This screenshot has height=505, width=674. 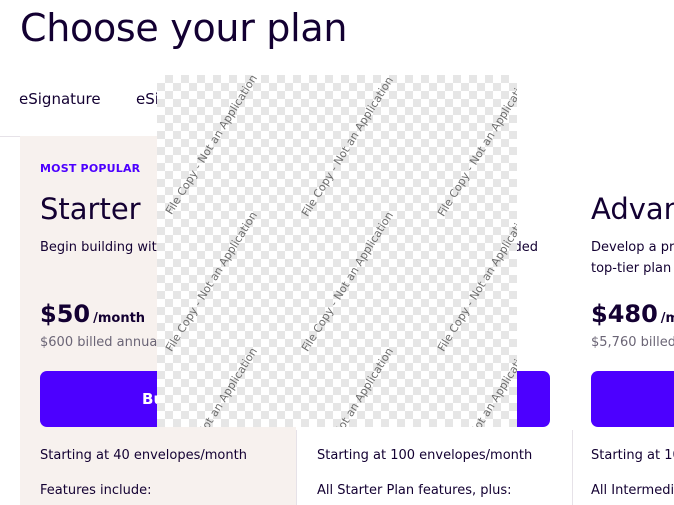 What do you see at coordinates (667, 318) in the screenshot?
I see `price-period: /mo` at bounding box center [667, 318].